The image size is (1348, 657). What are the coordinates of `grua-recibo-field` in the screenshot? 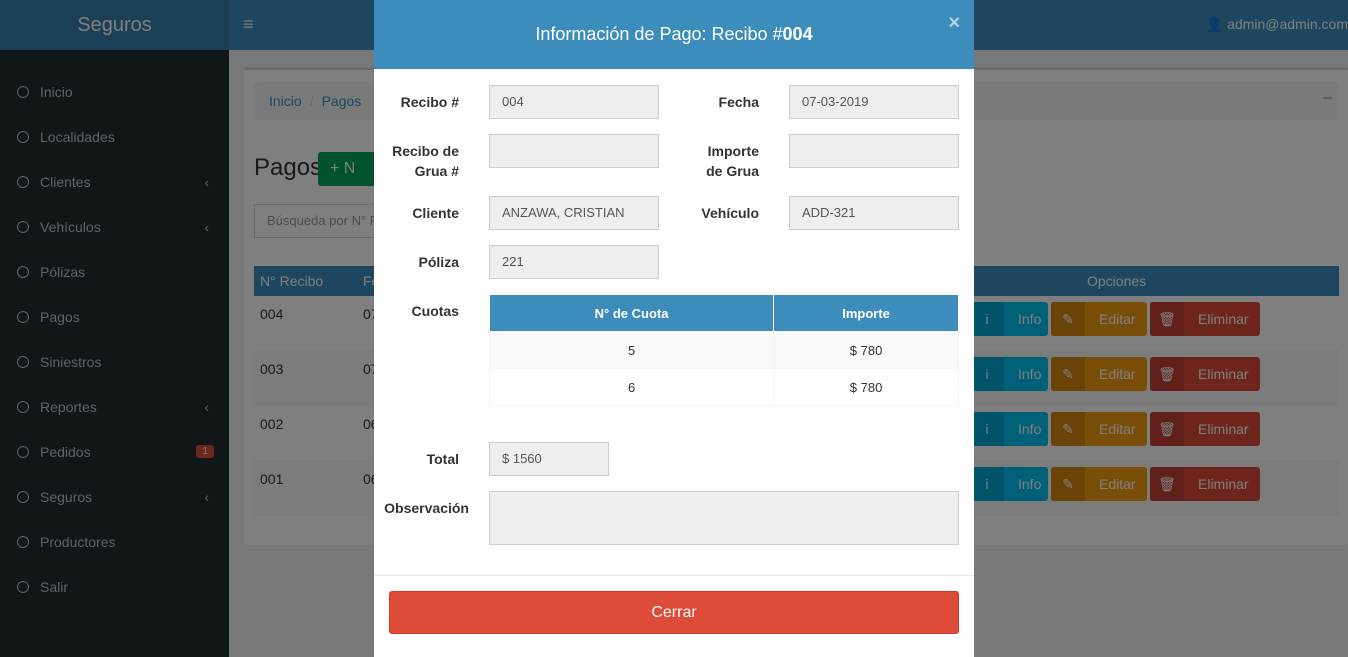 It's located at (574, 151).